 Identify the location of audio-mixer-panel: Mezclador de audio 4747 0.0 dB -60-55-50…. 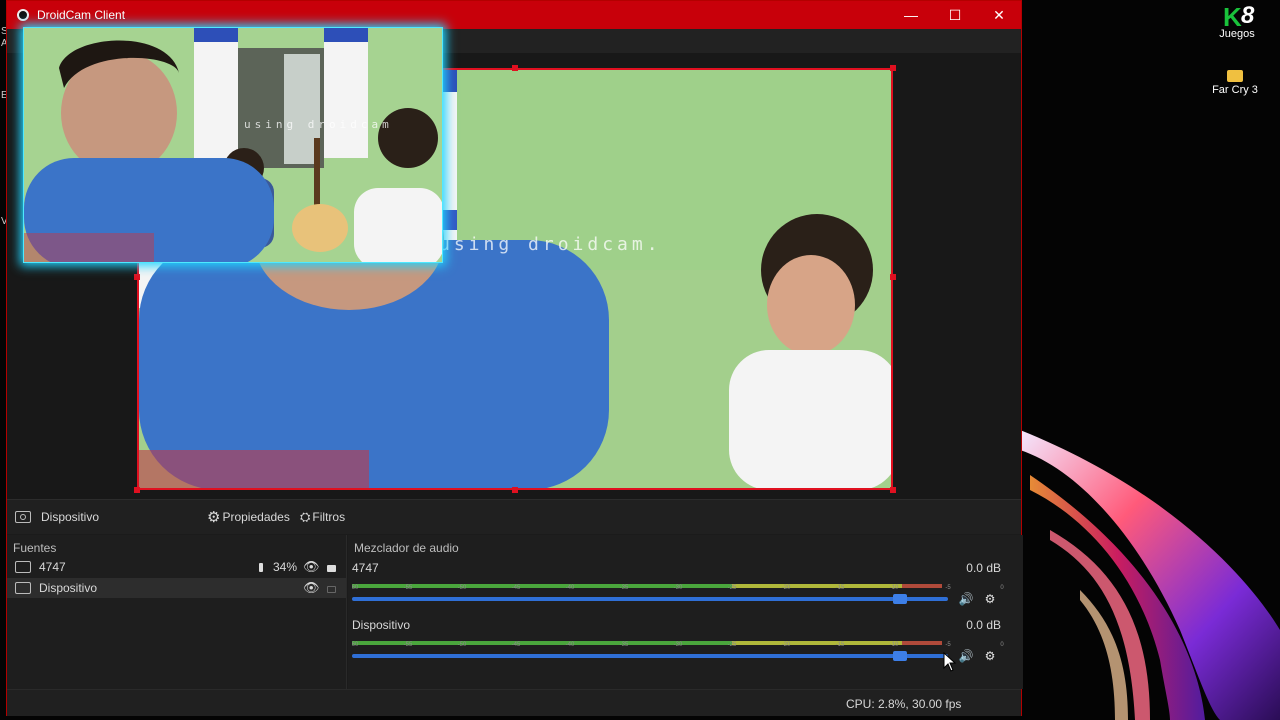
(685, 612).